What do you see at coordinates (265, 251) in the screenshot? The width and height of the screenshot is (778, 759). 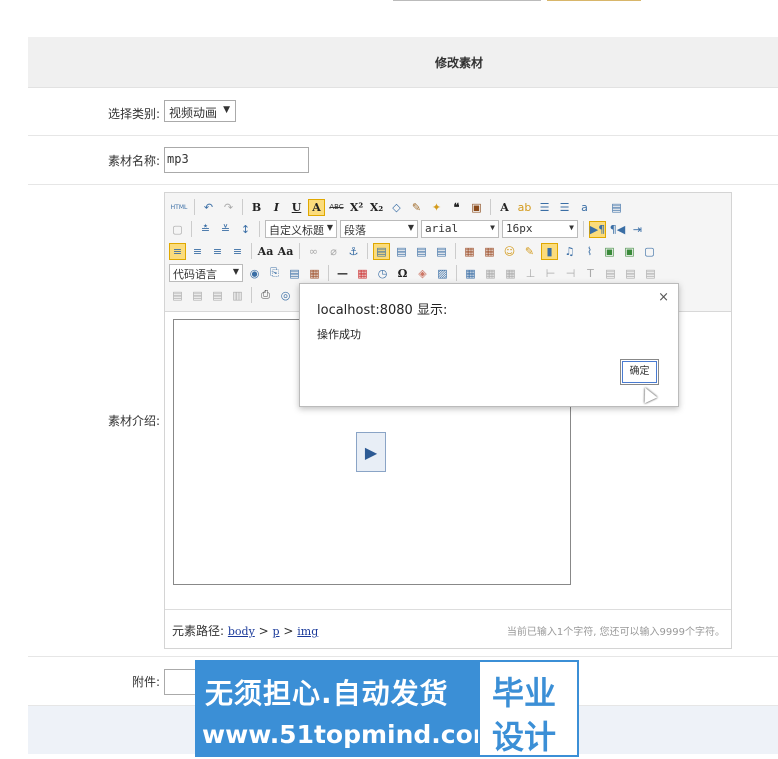 I see `uppercase-icon: Aa` at bounding box center [265, 251].